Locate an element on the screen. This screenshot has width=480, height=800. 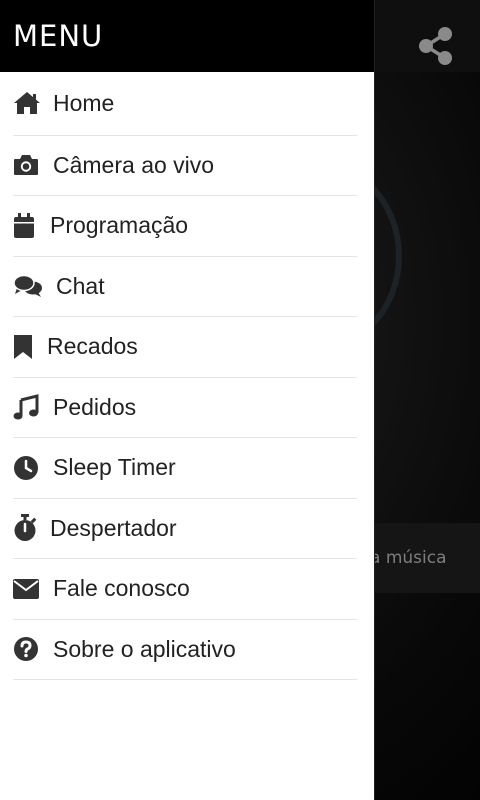
bookmark-icon is located at coordinates (30, 347).